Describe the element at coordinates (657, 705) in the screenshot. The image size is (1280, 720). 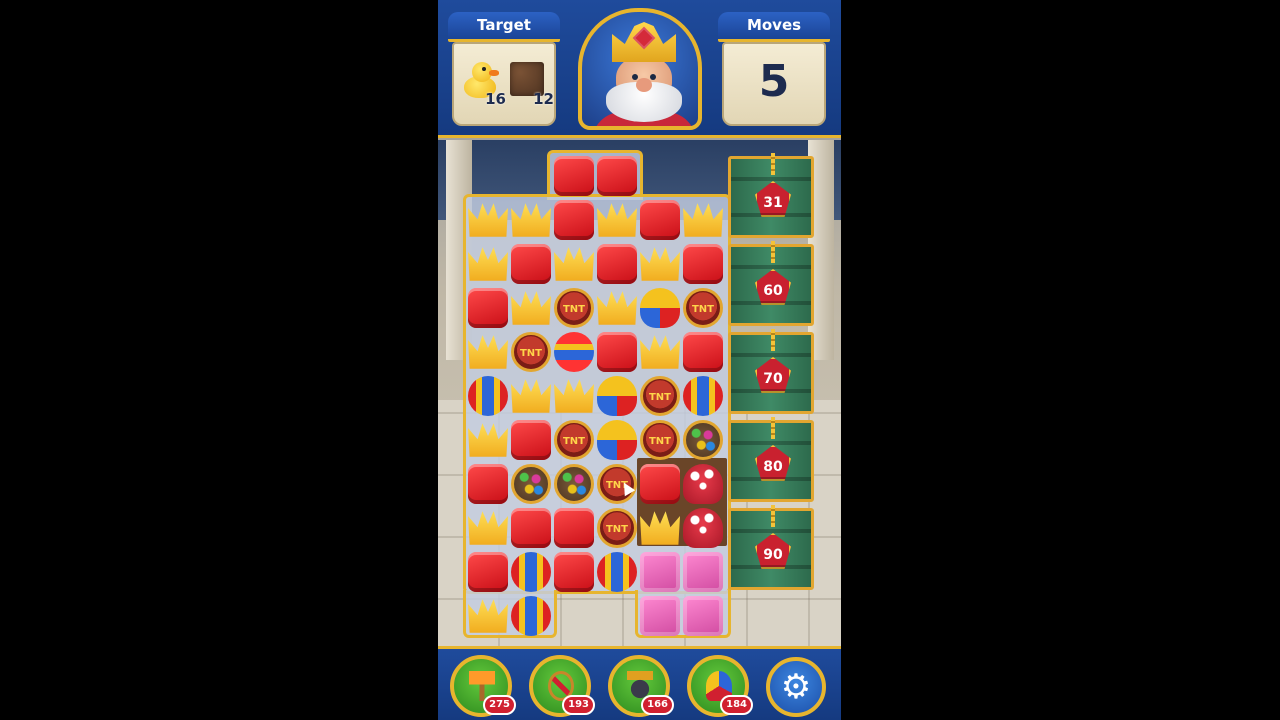
I see `booster-count: 166` at that location.